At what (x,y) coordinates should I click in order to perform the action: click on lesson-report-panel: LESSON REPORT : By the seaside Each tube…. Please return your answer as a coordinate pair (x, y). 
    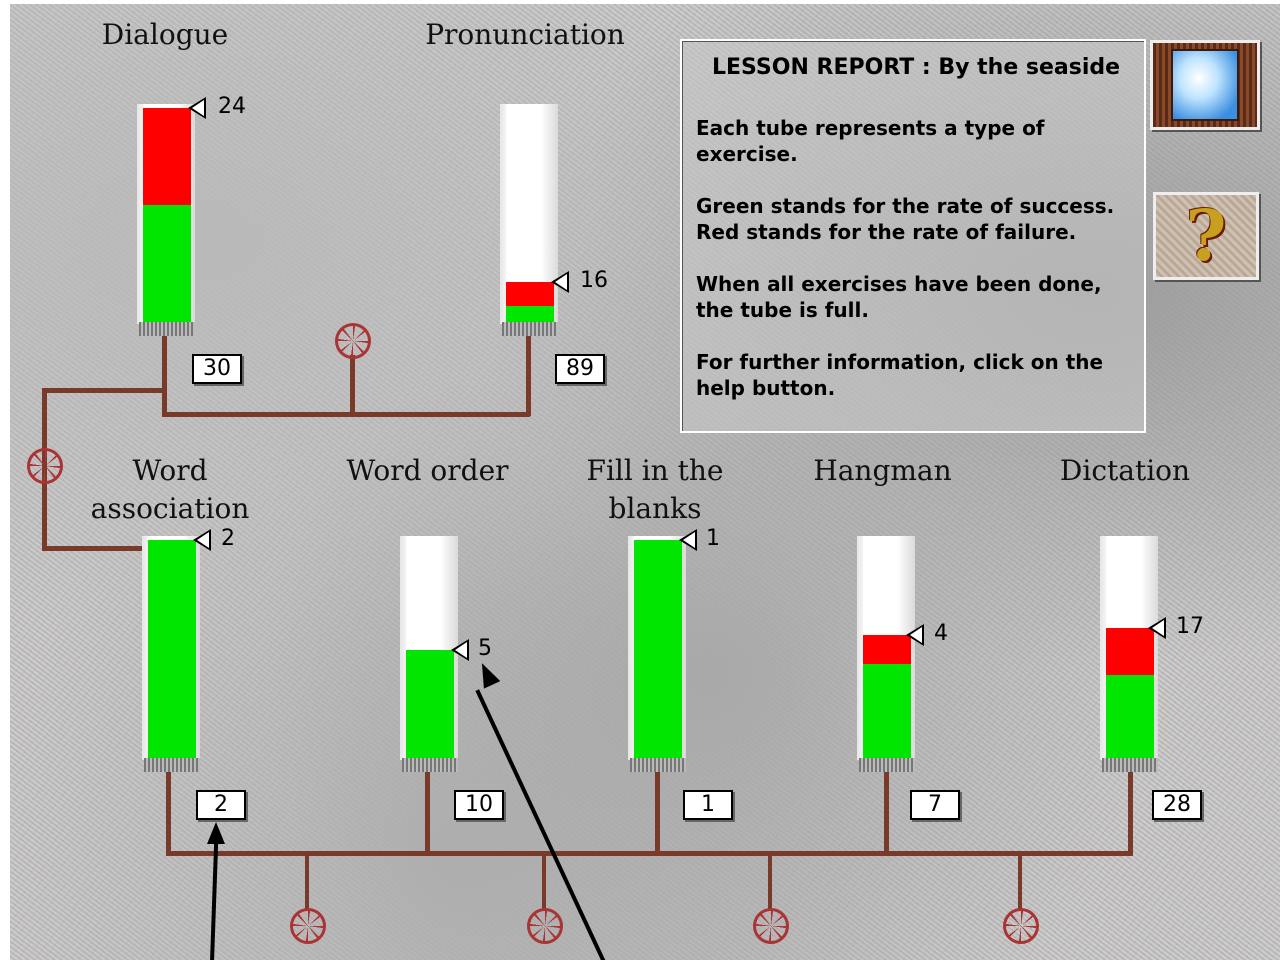
    Looking at the image, I should click on (913, 236).